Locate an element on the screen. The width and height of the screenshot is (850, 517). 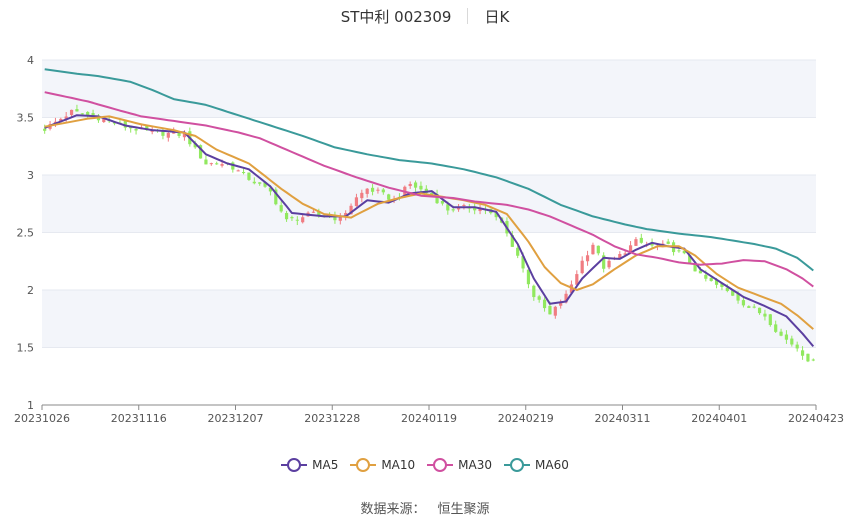
legend-item-ma30: MA30 is located at coordinates (459, 465).